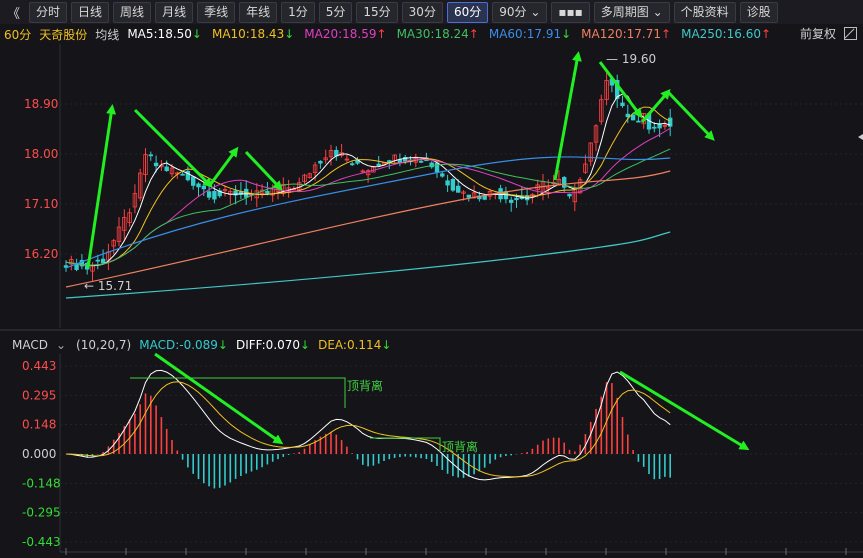 This screenshot has width=863, height=558. What do you see at coordinates (41, 154) in the screenshot?
I see `price-tick-label: 18.00` at bounding box center [41, 154].